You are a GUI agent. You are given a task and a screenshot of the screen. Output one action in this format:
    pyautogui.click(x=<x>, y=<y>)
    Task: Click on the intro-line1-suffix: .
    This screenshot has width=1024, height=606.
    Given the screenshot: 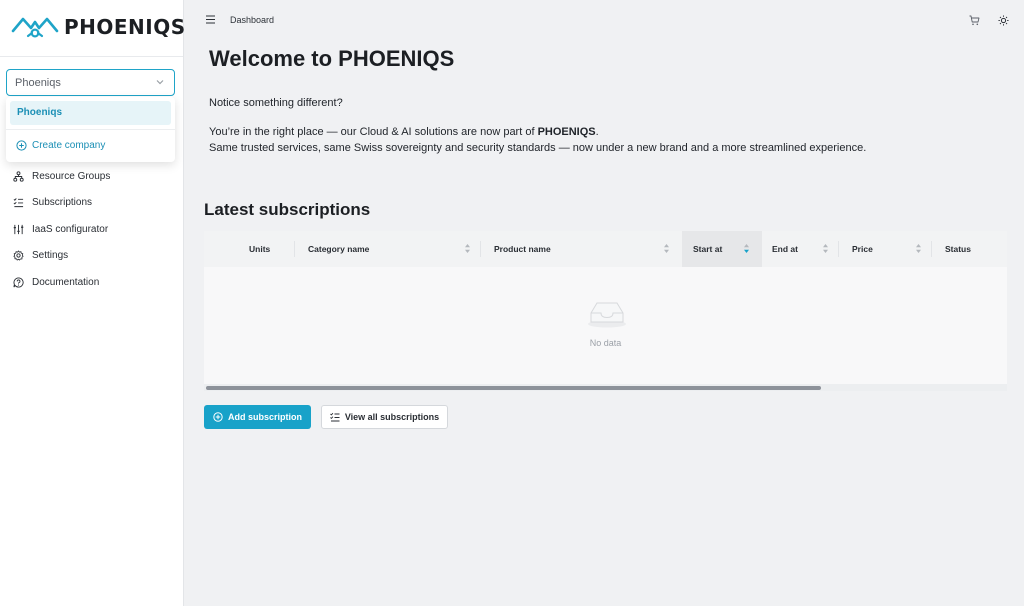 What is the action you would take?
    pyautogui.click(x=597, y=132)
    